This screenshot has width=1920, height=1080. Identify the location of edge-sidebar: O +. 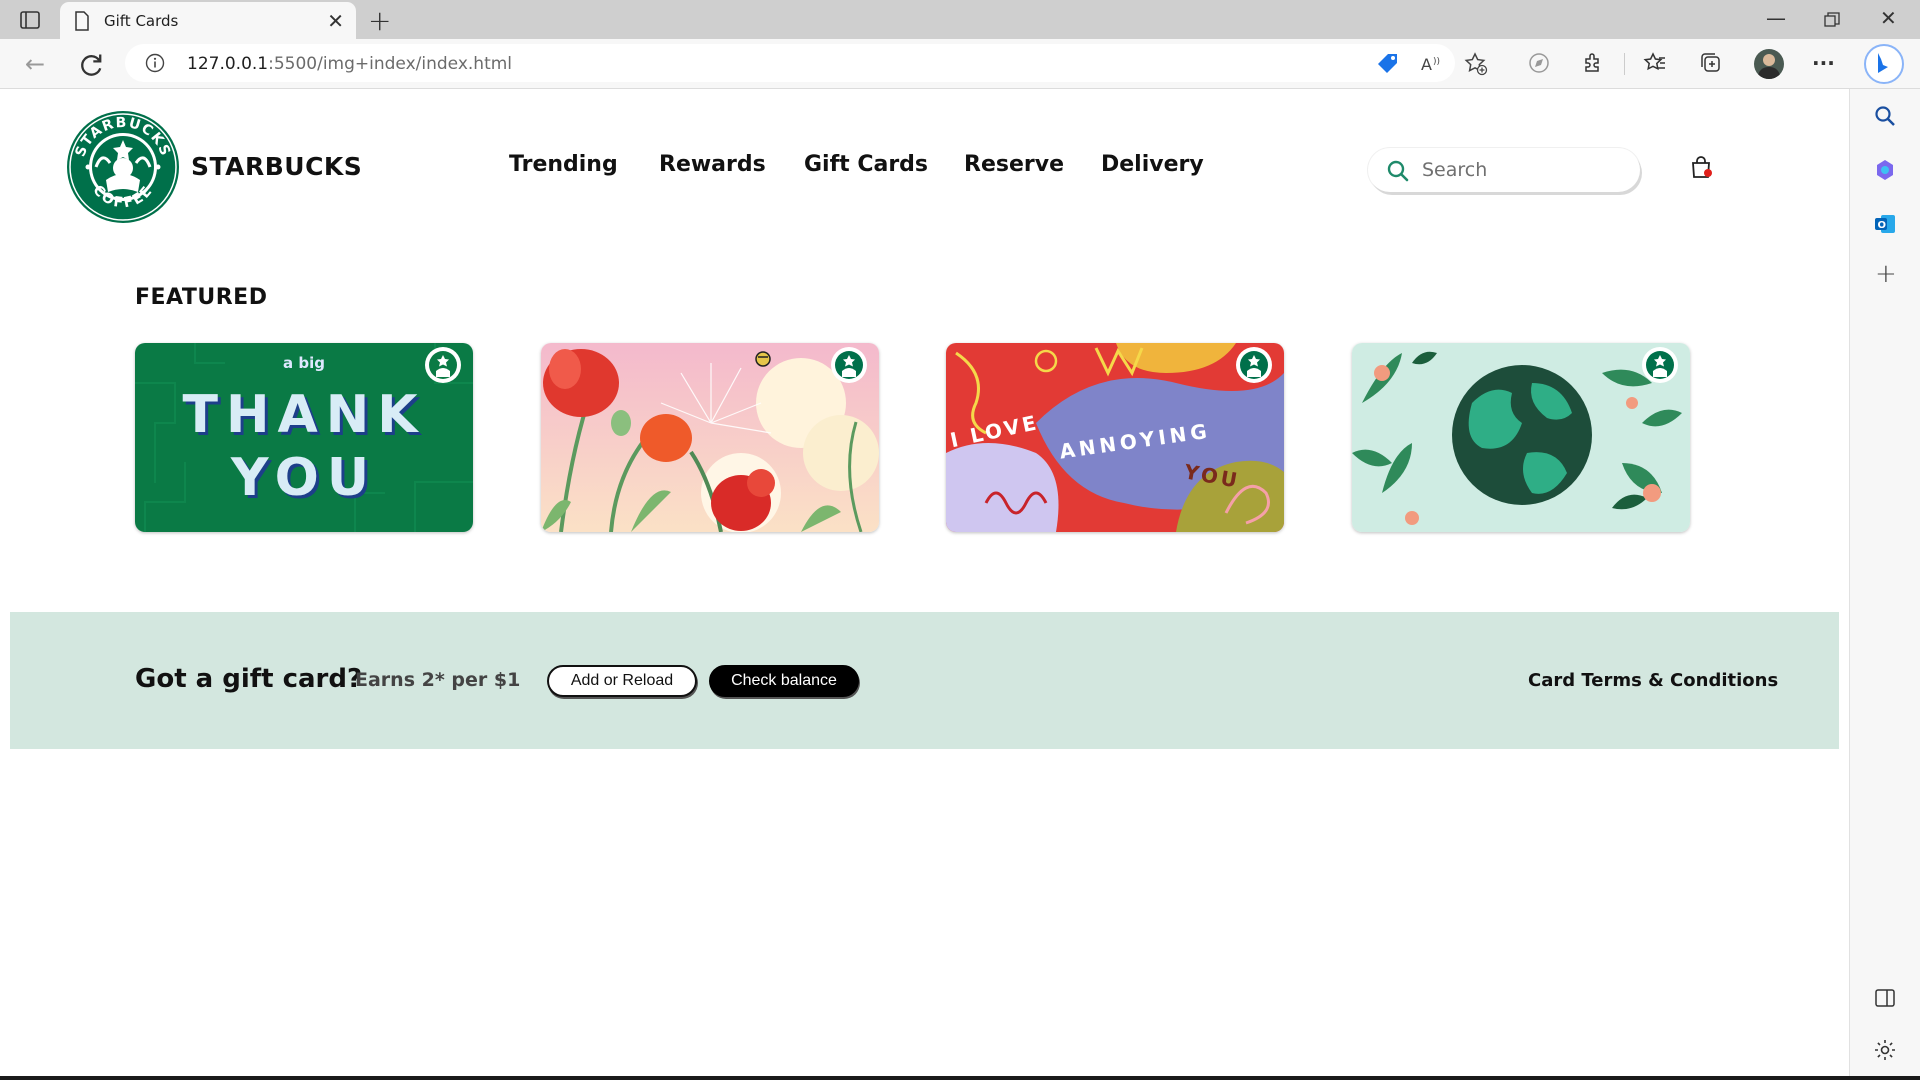
(1884, 584).